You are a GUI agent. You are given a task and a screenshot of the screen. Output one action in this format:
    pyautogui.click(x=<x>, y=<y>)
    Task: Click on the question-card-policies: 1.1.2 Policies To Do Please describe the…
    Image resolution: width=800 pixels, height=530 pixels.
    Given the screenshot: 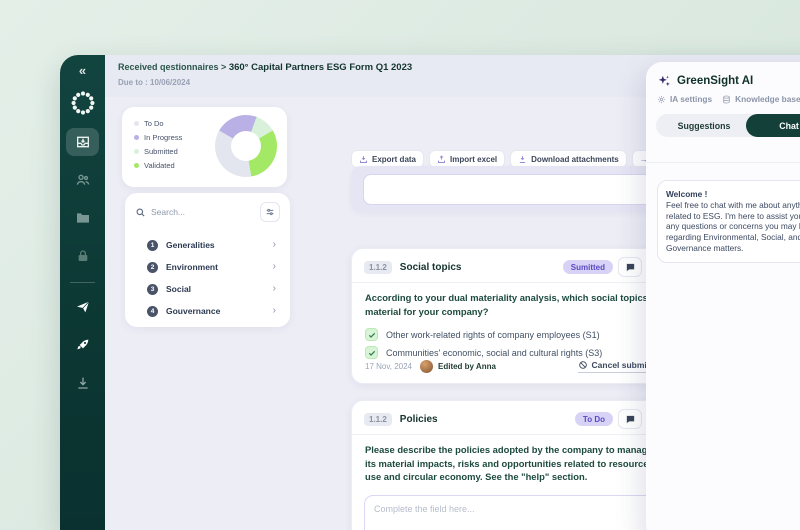 What is the action you would take?
    pyautogui.click(x=516, y=465)
    